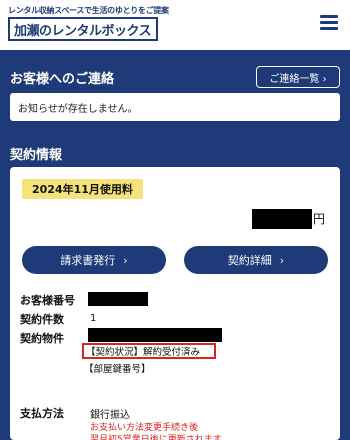 This screenshot has height=440, width=350. I want to click on hamburger-menu-icon, so click(329, 23).